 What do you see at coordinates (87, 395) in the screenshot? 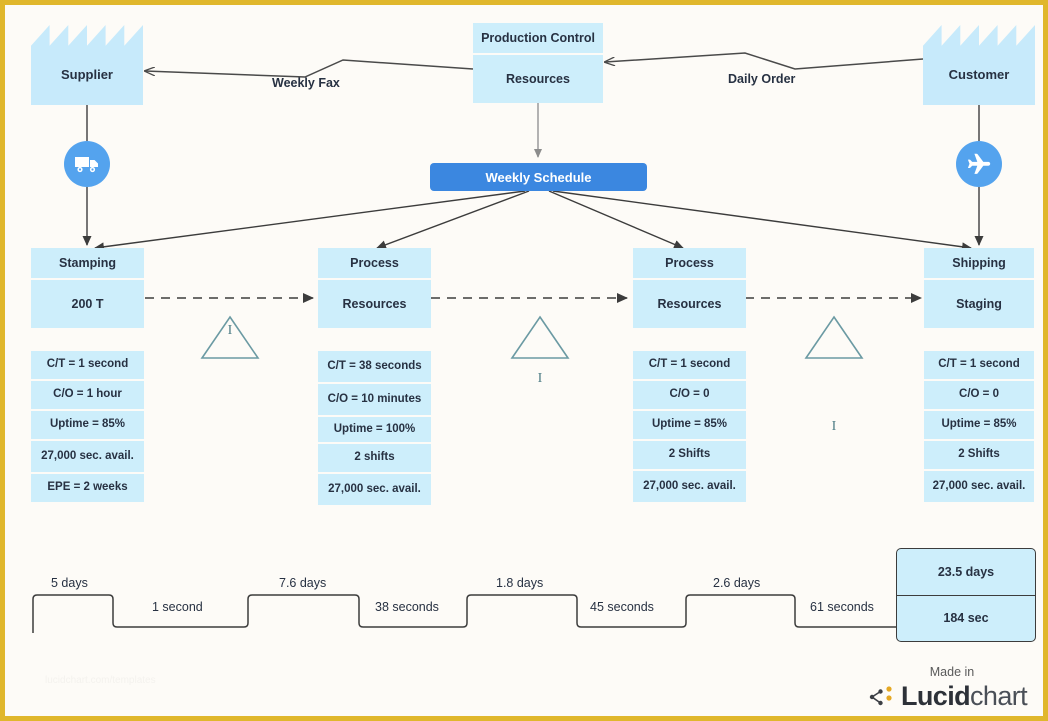
I see `metric-item: C/O = 1 hour` at bounding box center [87, 395].